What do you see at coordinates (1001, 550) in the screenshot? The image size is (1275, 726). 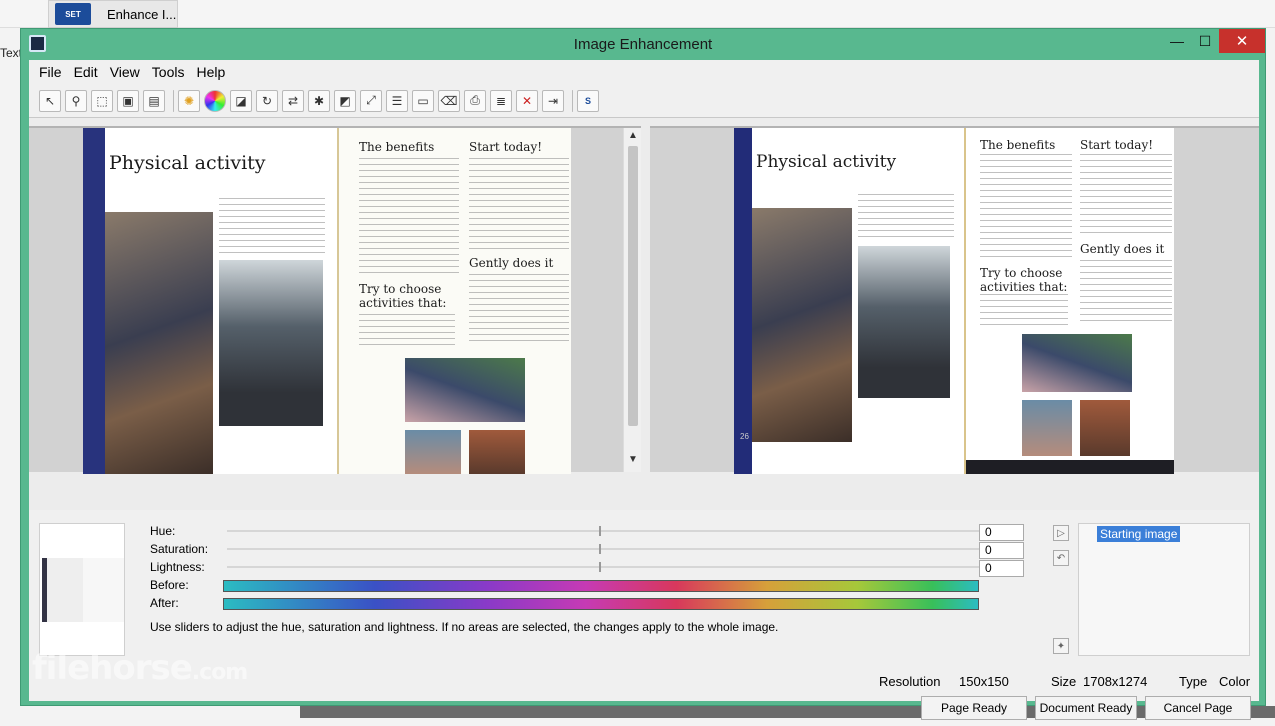 I see `saturation-value-field: 0` at bounding box center [1001, 550].